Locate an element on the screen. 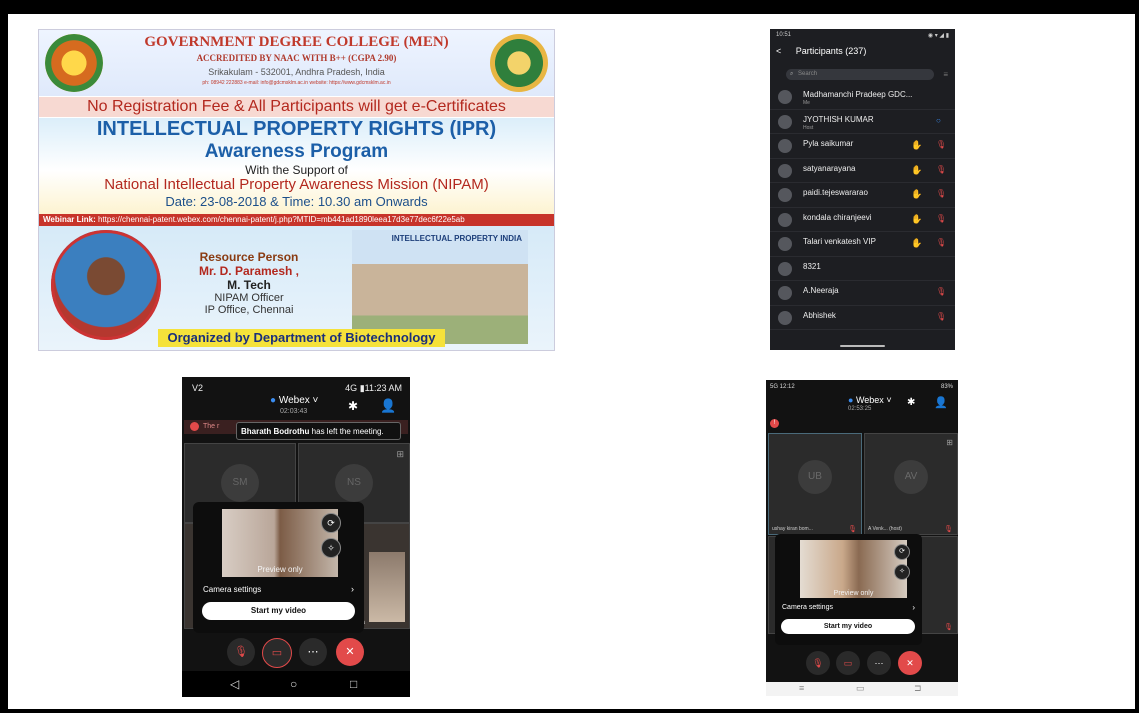  participant-search-input: ⌕ Search is located at coordinates (860, 74).